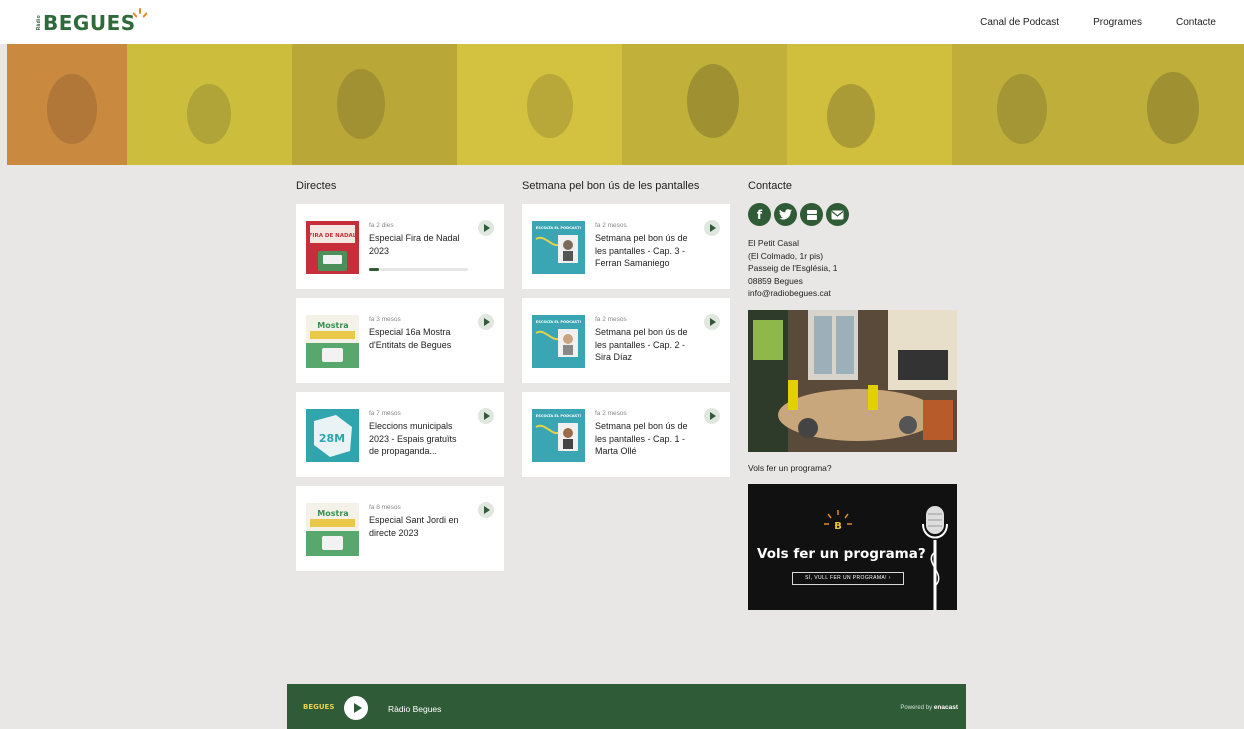 The height and width of the screenshot is (729, 1244). Describe the element at coordinates (916, 708) in the screenshot. I see `powered-by-label: Powered by` at that location.